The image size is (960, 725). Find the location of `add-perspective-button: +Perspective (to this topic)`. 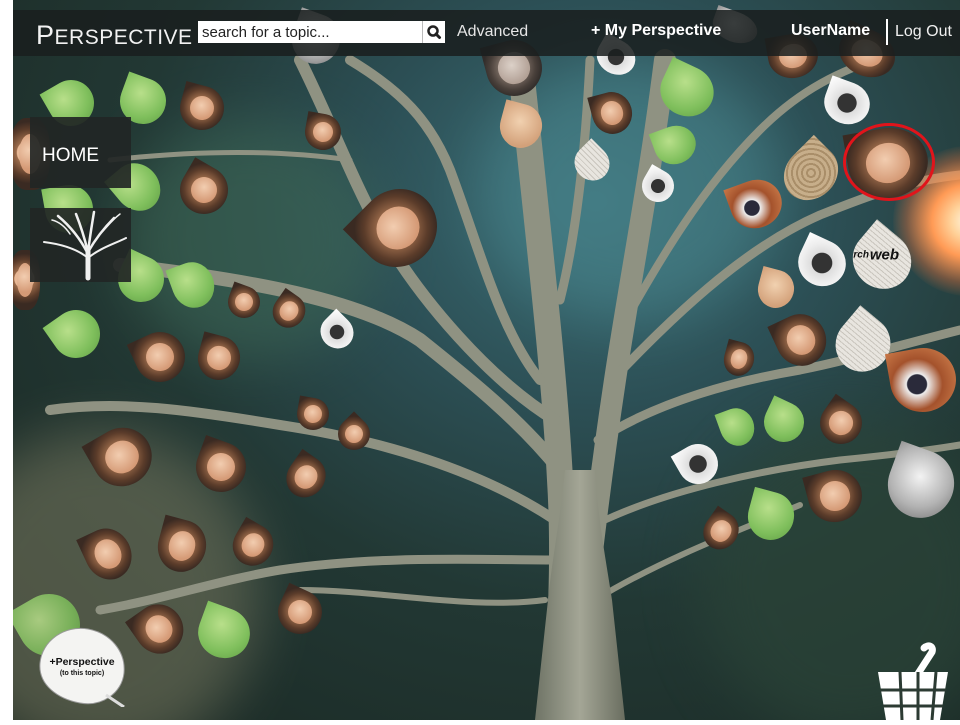

add-perspective-button: +Perspective (to this topic) is located at coordinates (82, 665).